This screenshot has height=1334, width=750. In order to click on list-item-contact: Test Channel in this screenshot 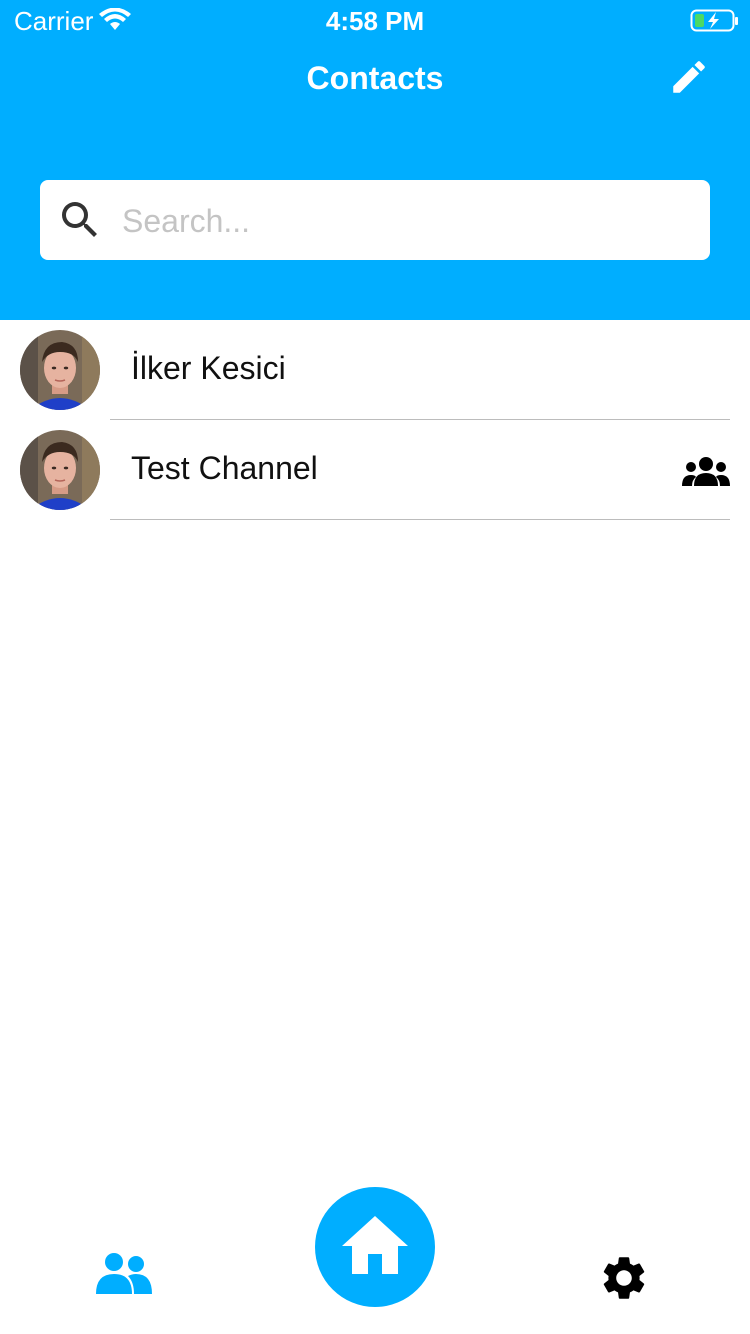, I will do `click(375, 470)`.